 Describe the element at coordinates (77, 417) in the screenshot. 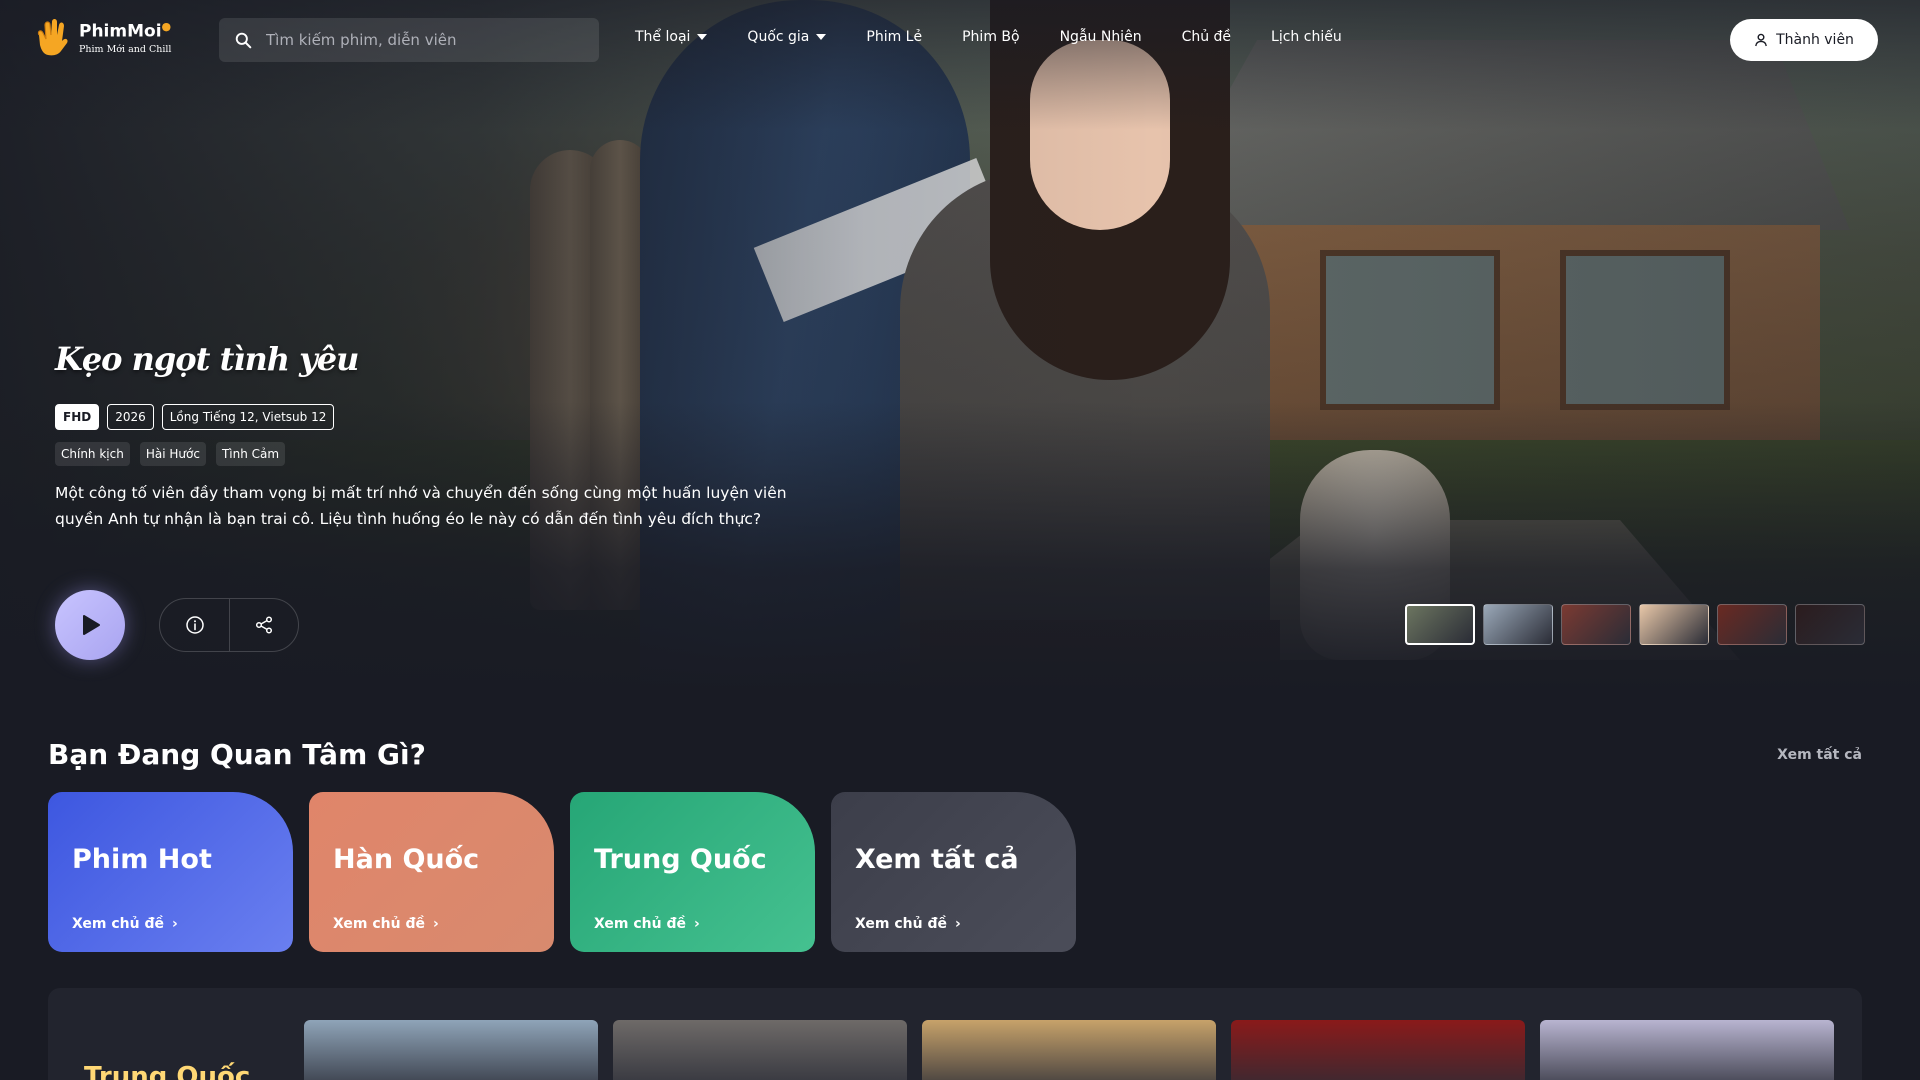

I see `quality-badge: FHD` at that location.